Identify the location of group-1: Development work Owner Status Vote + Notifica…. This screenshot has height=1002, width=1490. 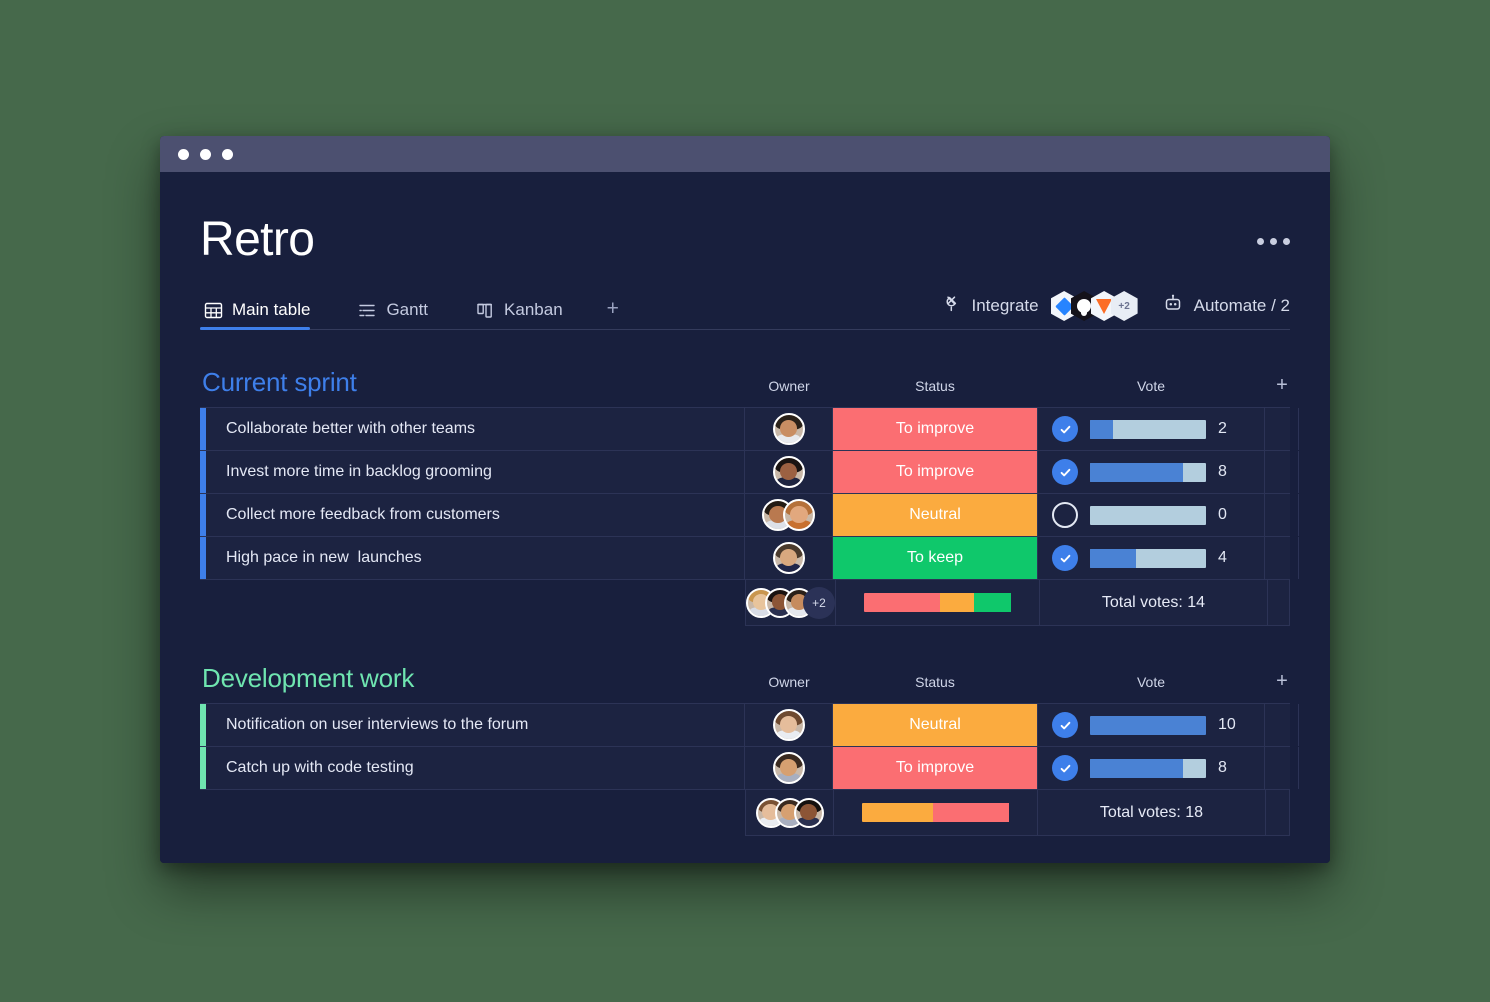
(749, 748).